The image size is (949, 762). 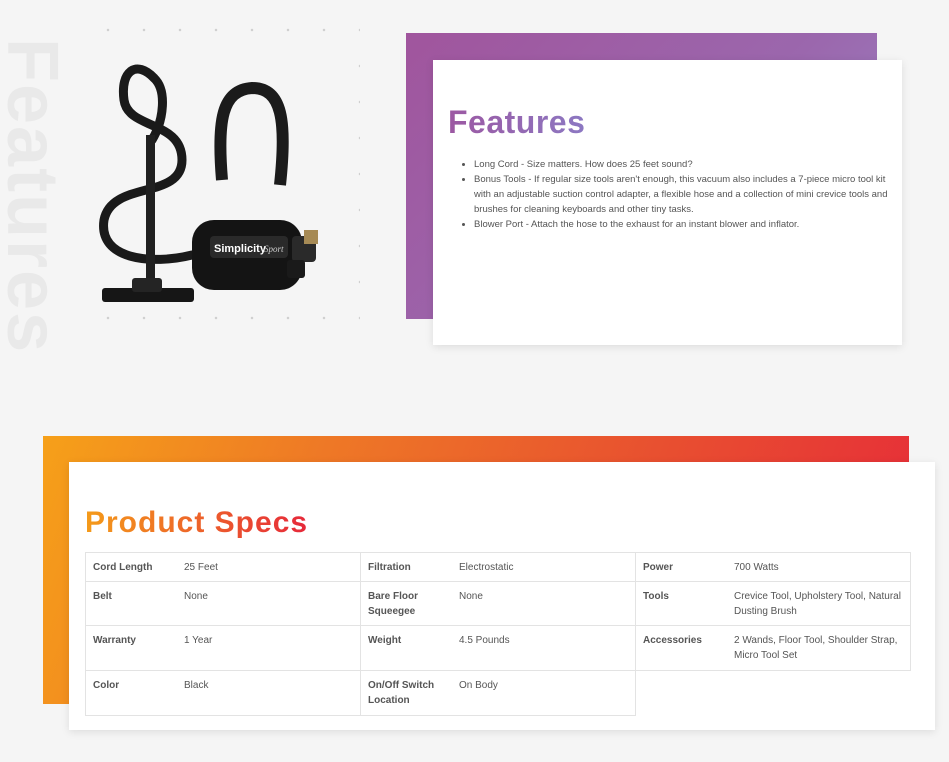 What do you see at coordinates (478, 685) in the screenshot?
I see `spec-value: On Body` at bounding box center [478, 685].